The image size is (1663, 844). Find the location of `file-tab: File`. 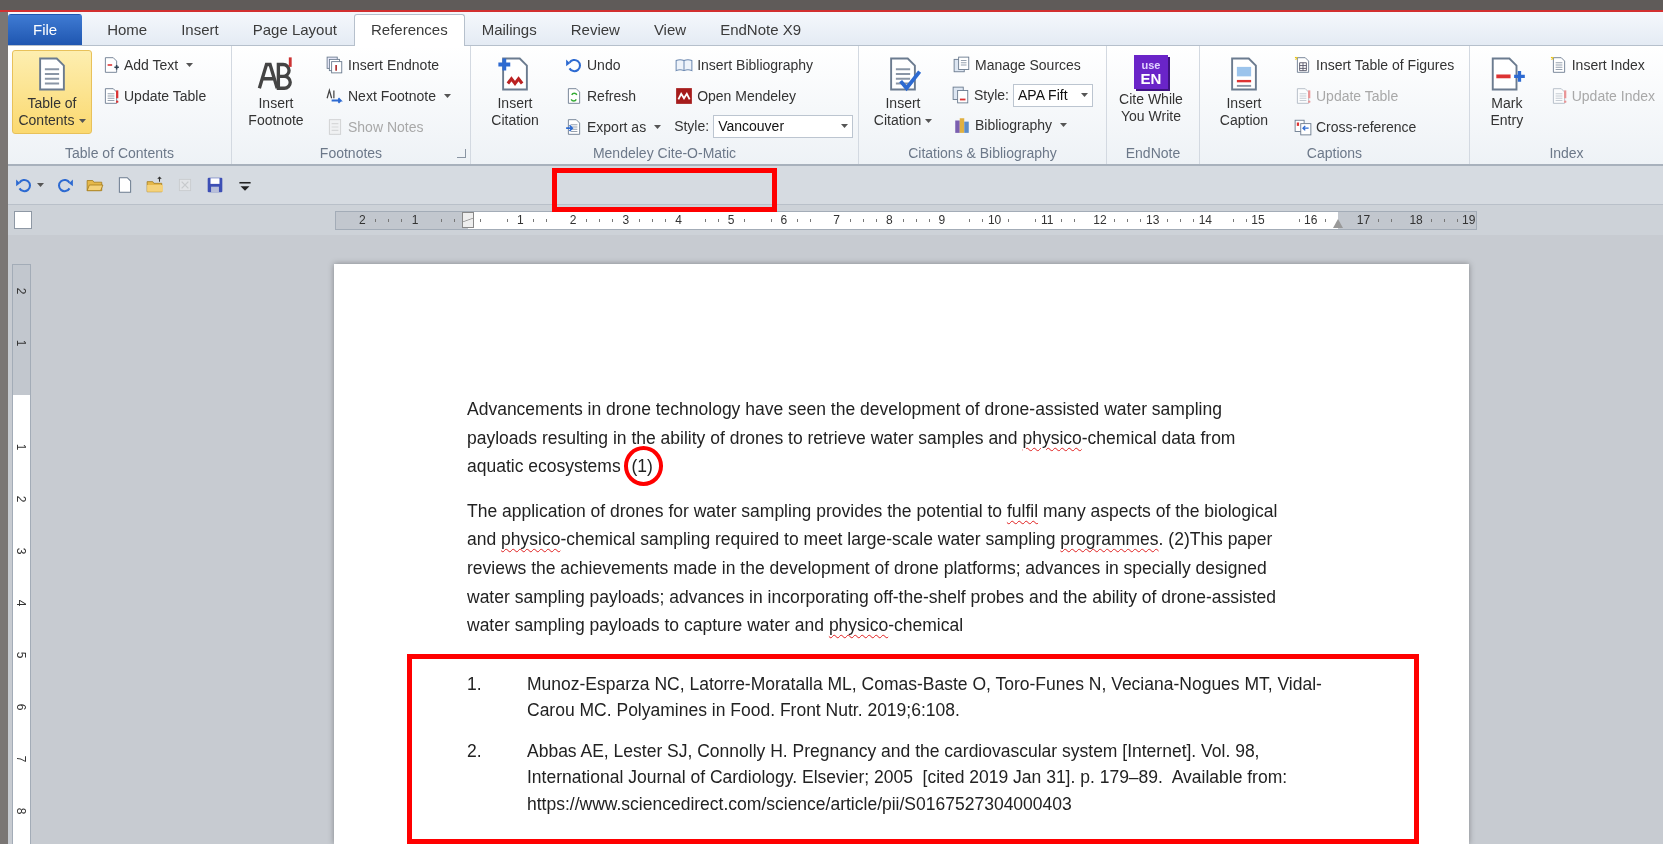

file-tab: File is located at coordinates (45, 29).